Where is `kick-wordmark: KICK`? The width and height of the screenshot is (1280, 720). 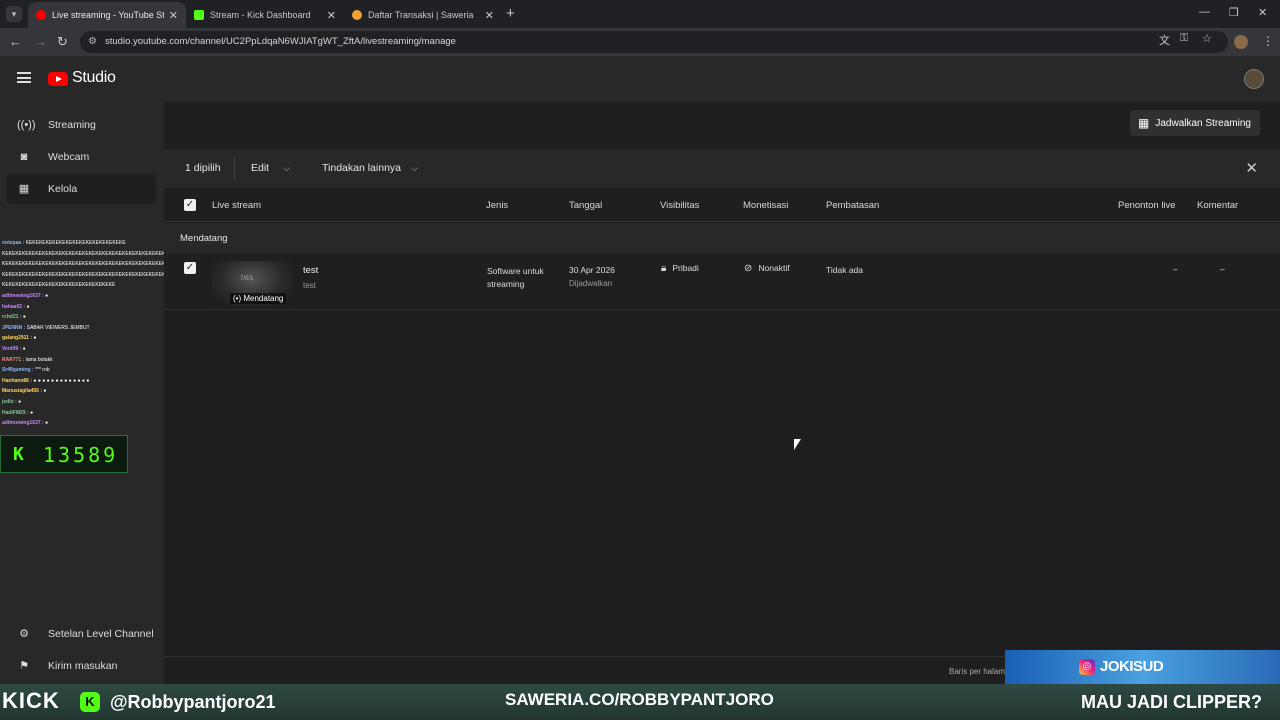 kick-wordmark: KICK is located at coordinates (31, 700).